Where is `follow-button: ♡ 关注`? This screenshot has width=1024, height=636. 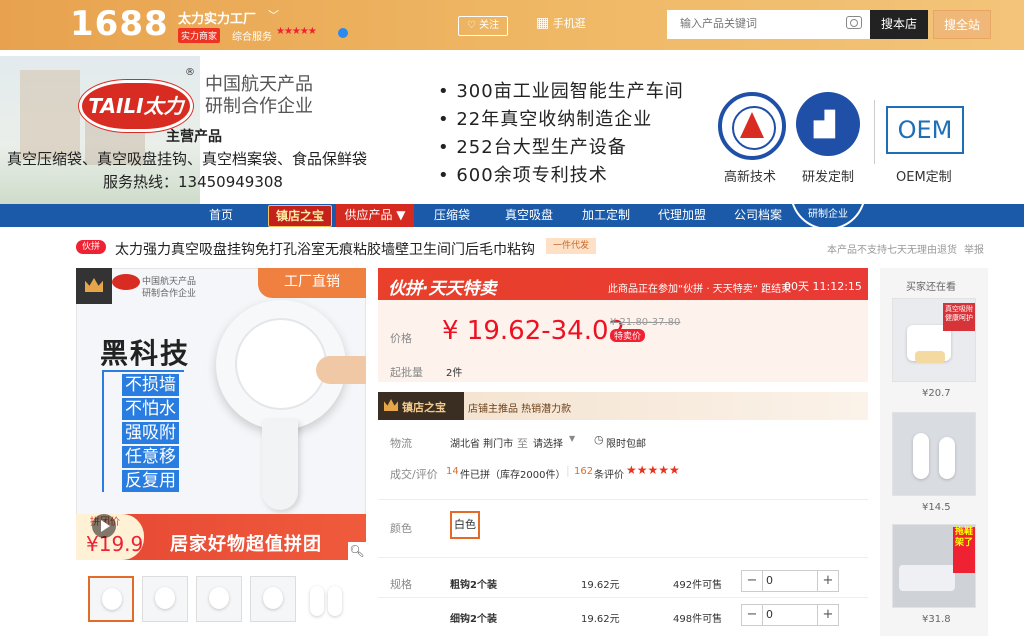 follow-button: ♡ 关注 is located at coordinates (483, 26).